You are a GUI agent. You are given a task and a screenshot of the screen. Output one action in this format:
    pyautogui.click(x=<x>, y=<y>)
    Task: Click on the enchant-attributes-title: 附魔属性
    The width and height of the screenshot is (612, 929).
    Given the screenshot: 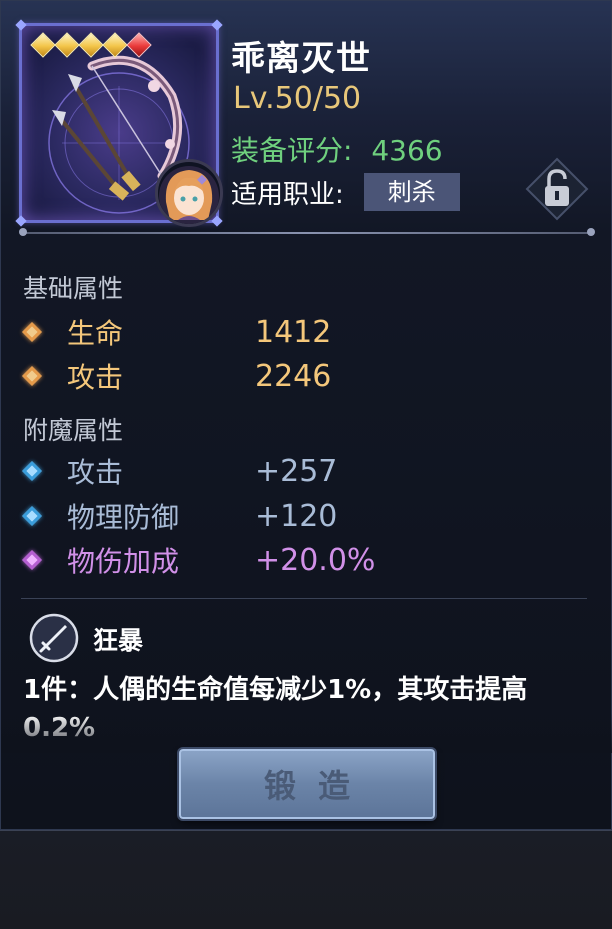 What is the action you would take?
    pyautogui.click(x=73, y=430)
    